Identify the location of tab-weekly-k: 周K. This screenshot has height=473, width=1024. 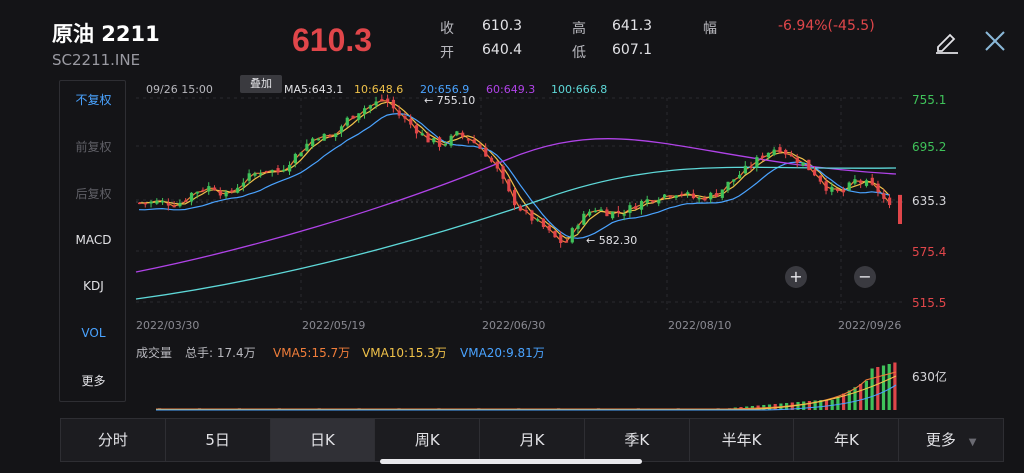
(428, 440).